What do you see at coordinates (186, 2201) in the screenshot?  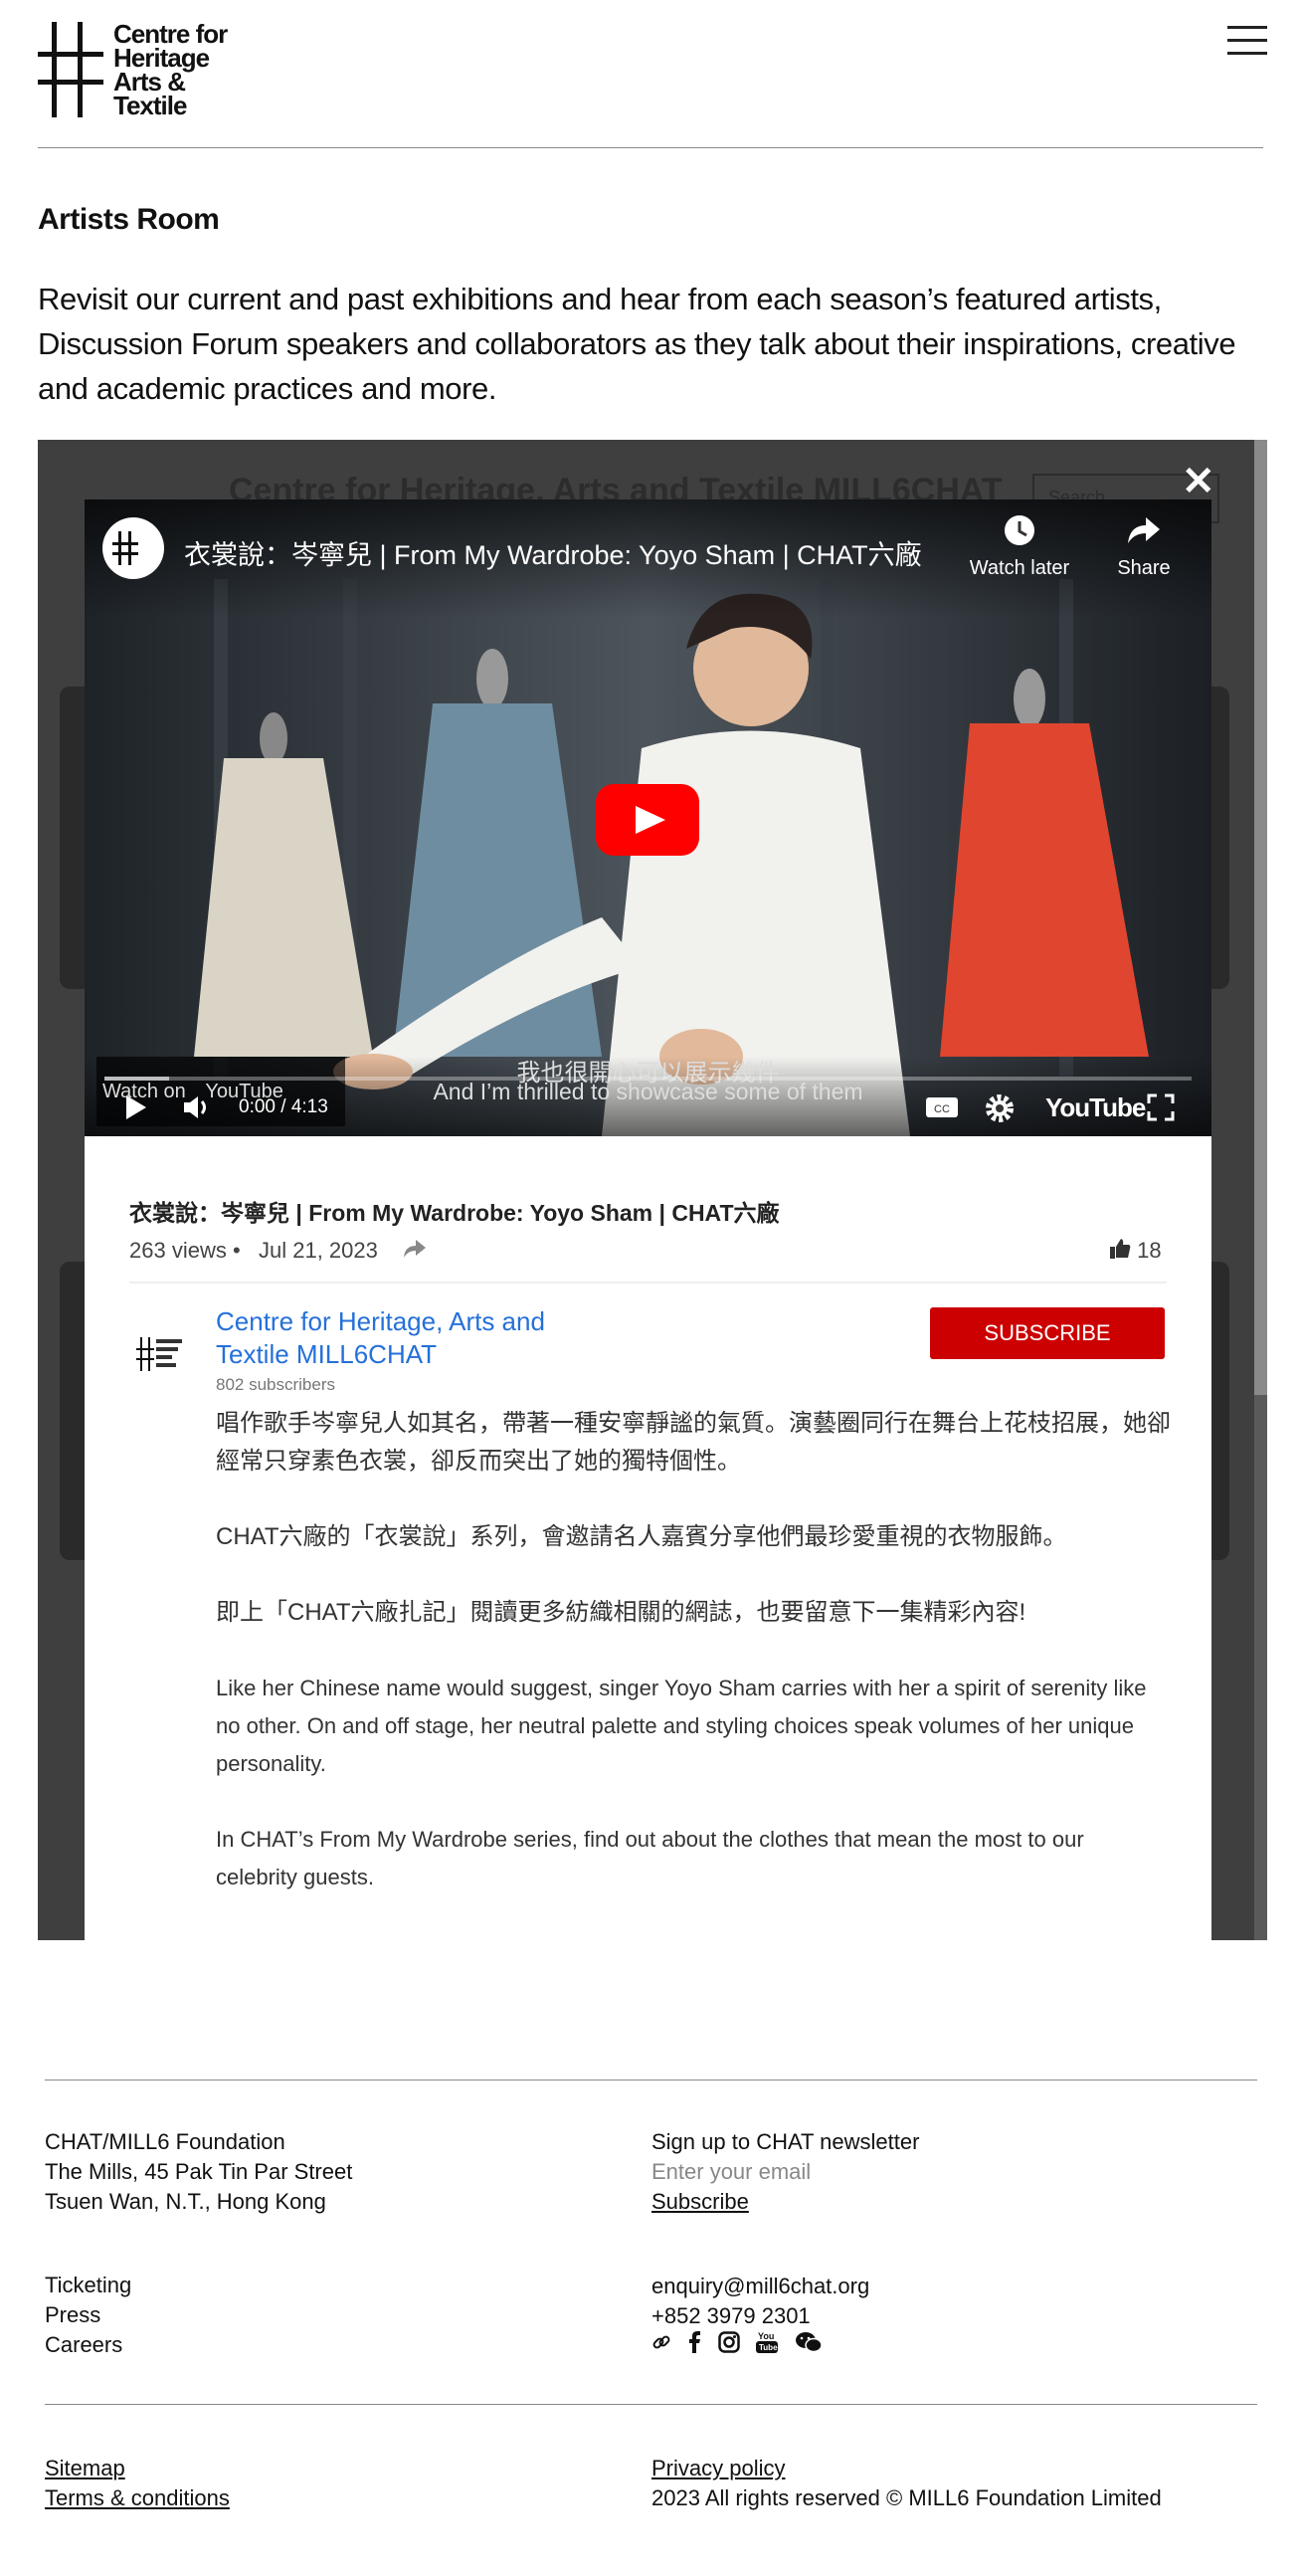 I see `address-line: Tsuen Wan, N.T., Hong Kong` at bounding box center [186, 2201].